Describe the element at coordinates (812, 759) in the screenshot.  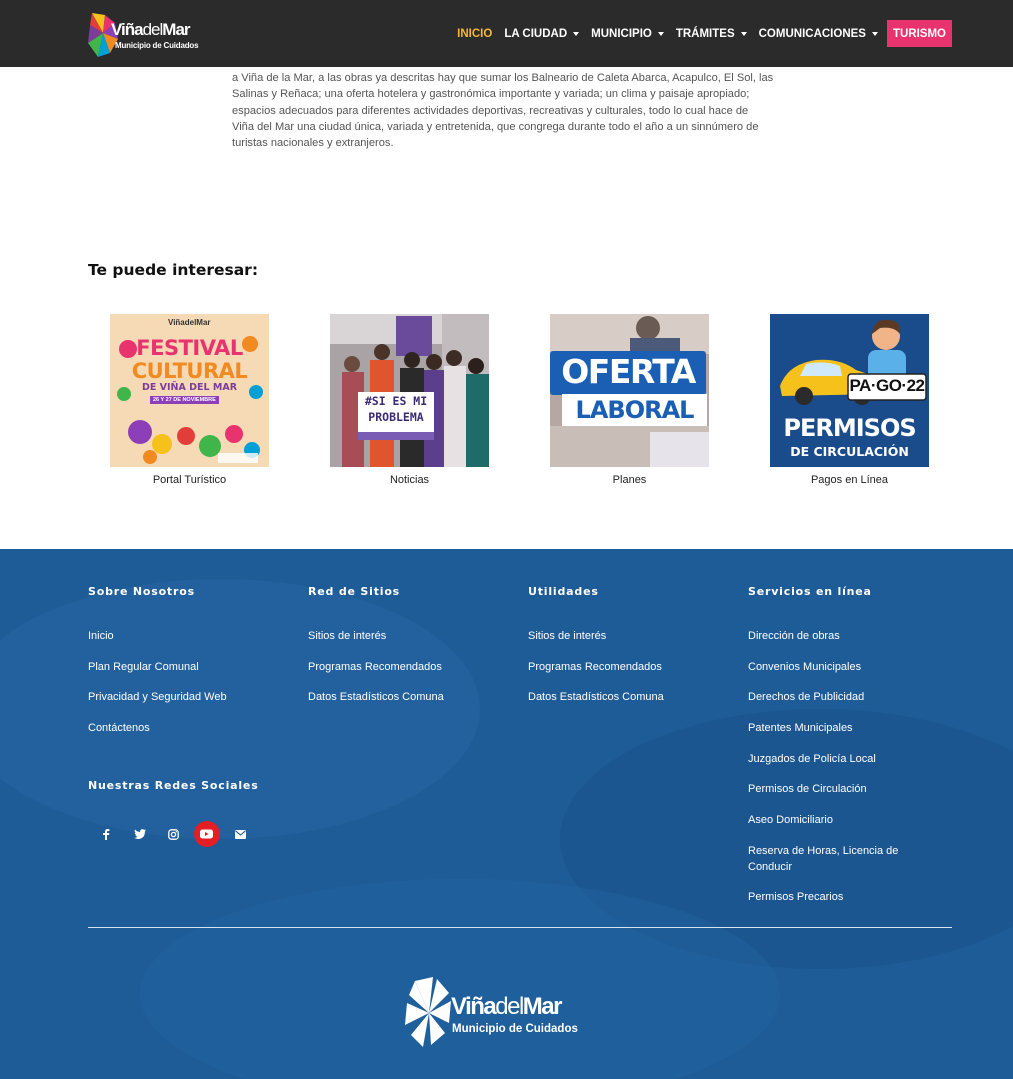
I see `footer-link-juzgados: Juzgados de Policía Local` at that location.